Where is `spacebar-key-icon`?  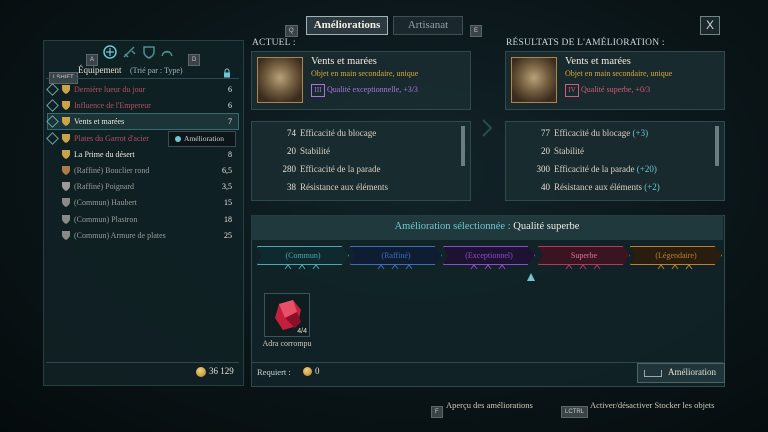 spacebar-key-icon is located at coordinates (653, 373).